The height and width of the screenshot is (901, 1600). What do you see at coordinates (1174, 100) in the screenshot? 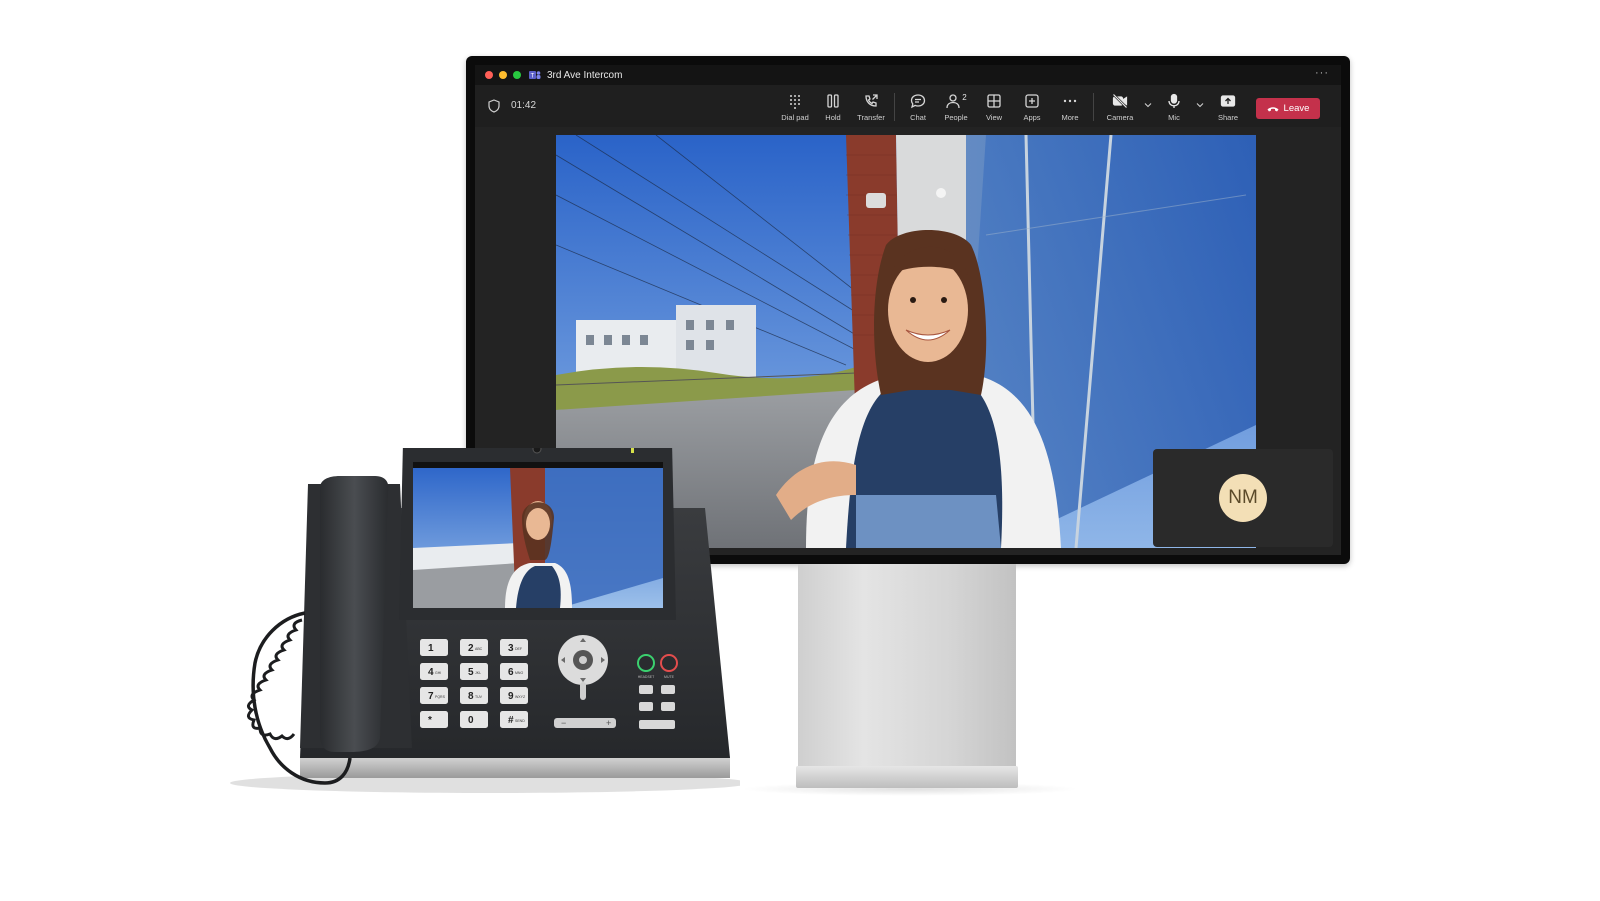
I see `microphone-icon` at bounding box center [1174, 100].